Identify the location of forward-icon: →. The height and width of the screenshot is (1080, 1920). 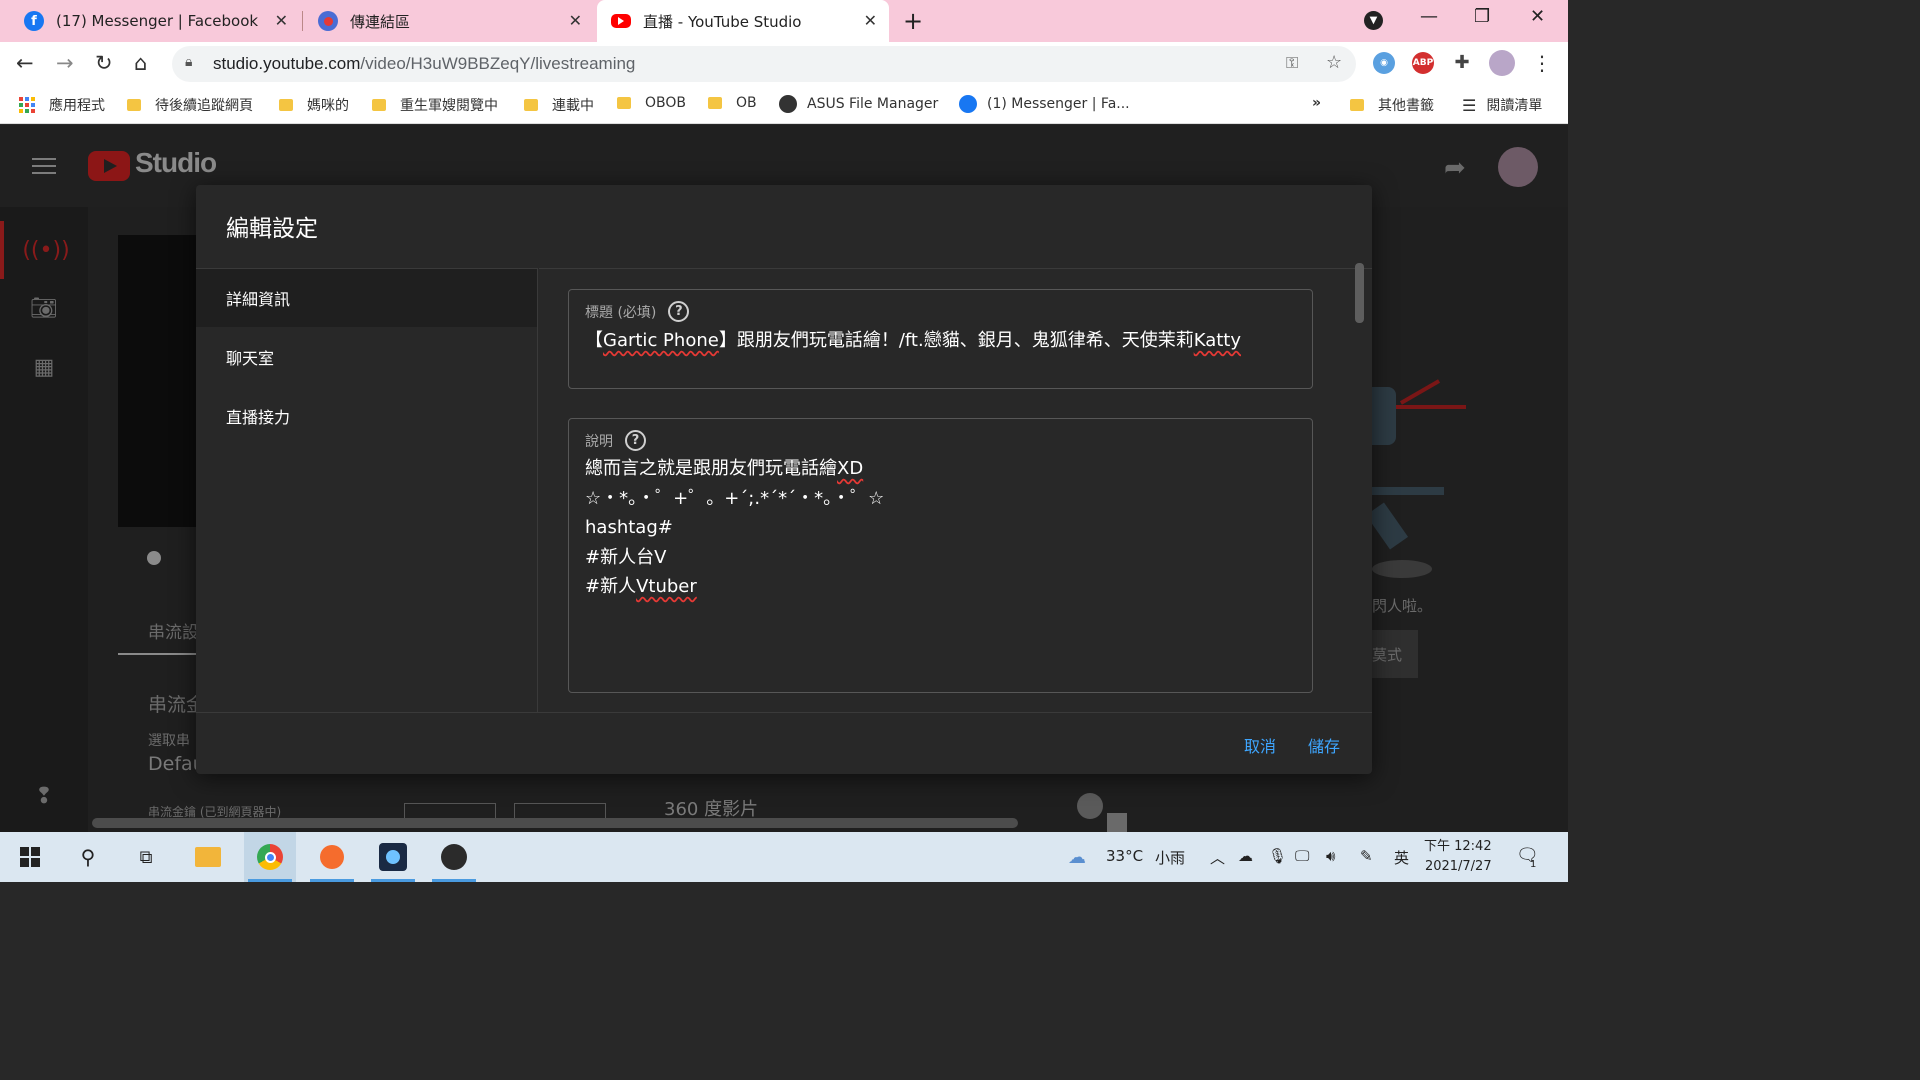
(65, 63).